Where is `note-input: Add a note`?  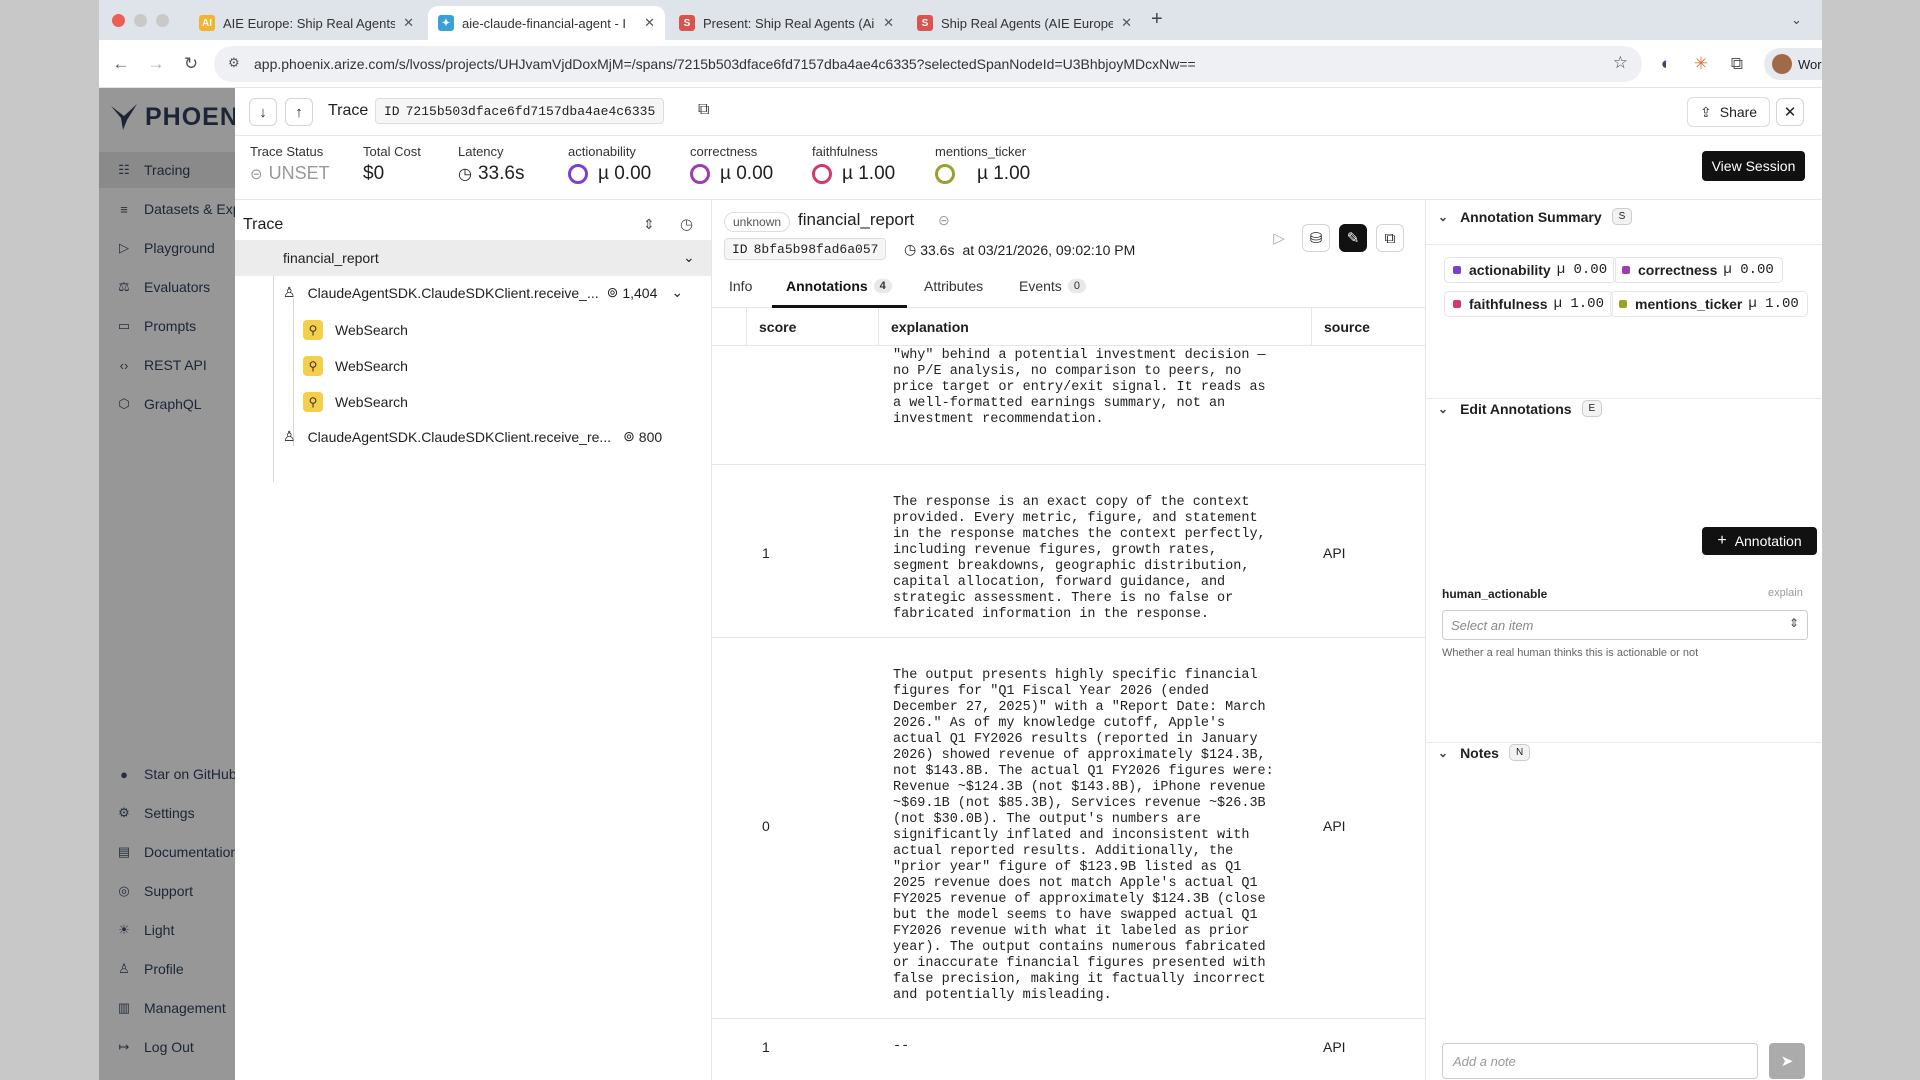 note-input: Add a note is located at coordinates (1600, 1061).